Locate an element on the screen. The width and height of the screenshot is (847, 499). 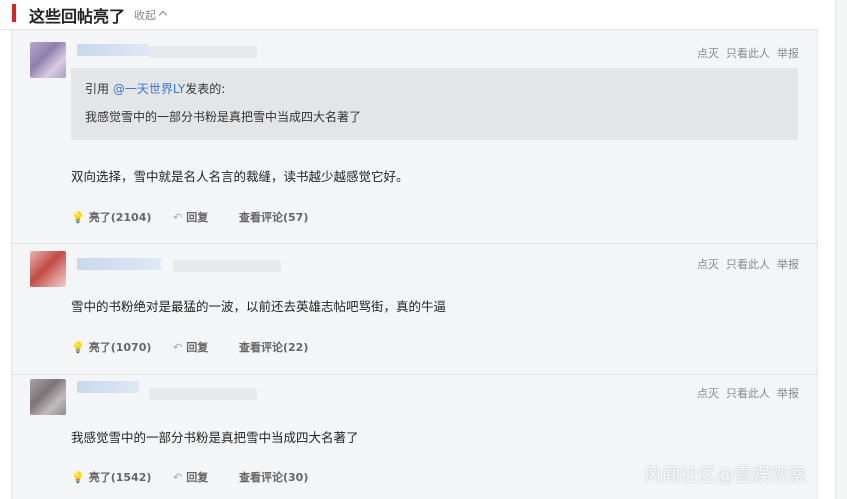
section-title: 这些回帖亮了 is located at coordinates (77, 16).